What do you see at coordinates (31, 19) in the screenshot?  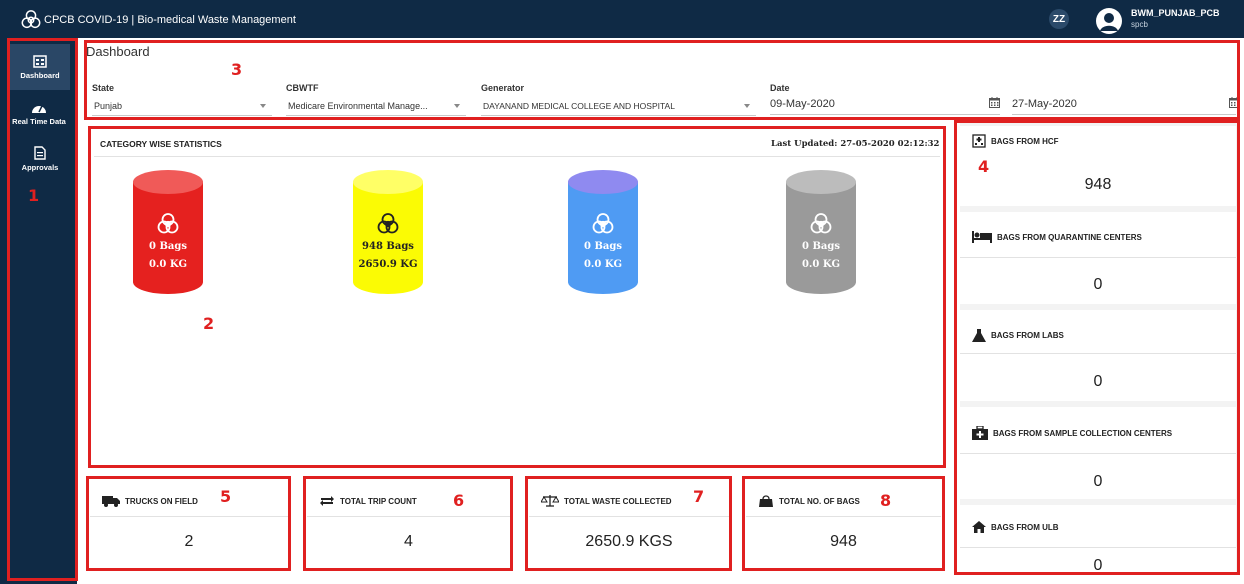 I see `biohazard-logo-icon` at bounding box center [31, 19].